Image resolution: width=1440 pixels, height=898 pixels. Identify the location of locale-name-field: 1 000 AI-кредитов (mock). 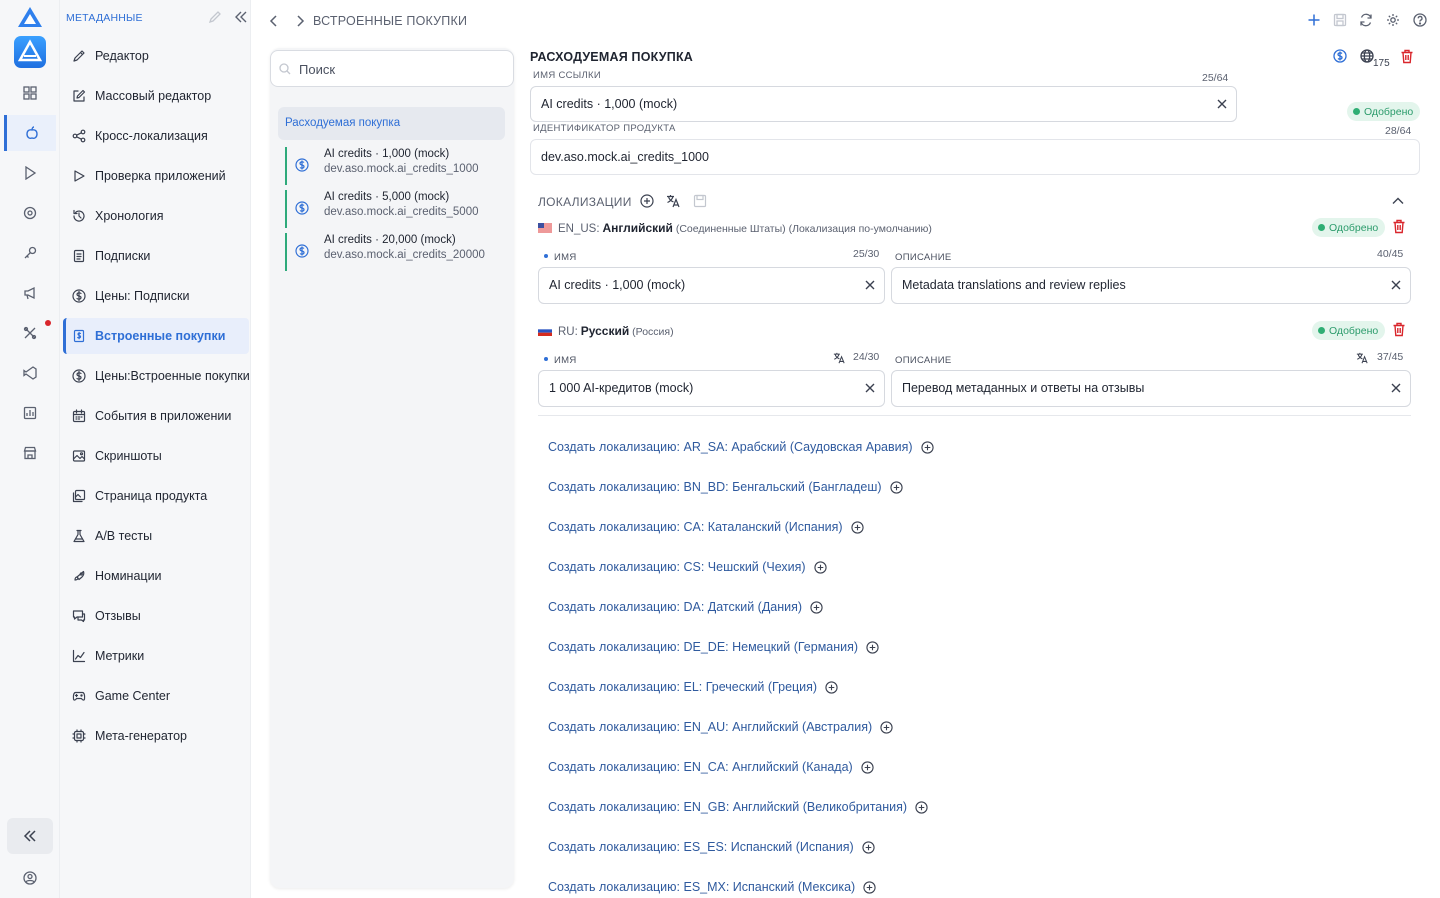
(711, 388).